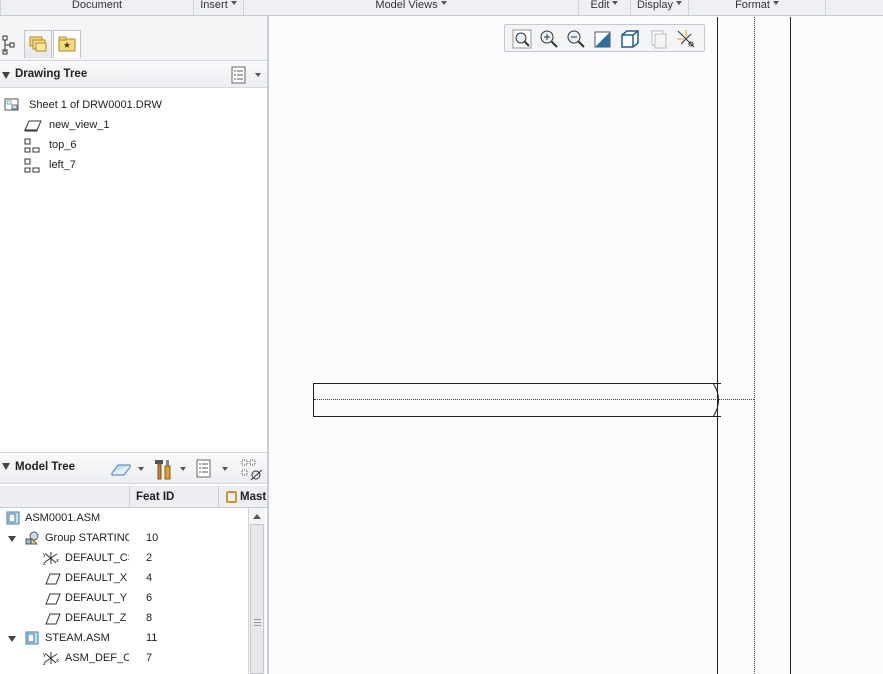  What do you see at coordinates (155, 497) in the screenshot?
I see `column-feat-id: Feat ID` at bounding box center [155, 497].